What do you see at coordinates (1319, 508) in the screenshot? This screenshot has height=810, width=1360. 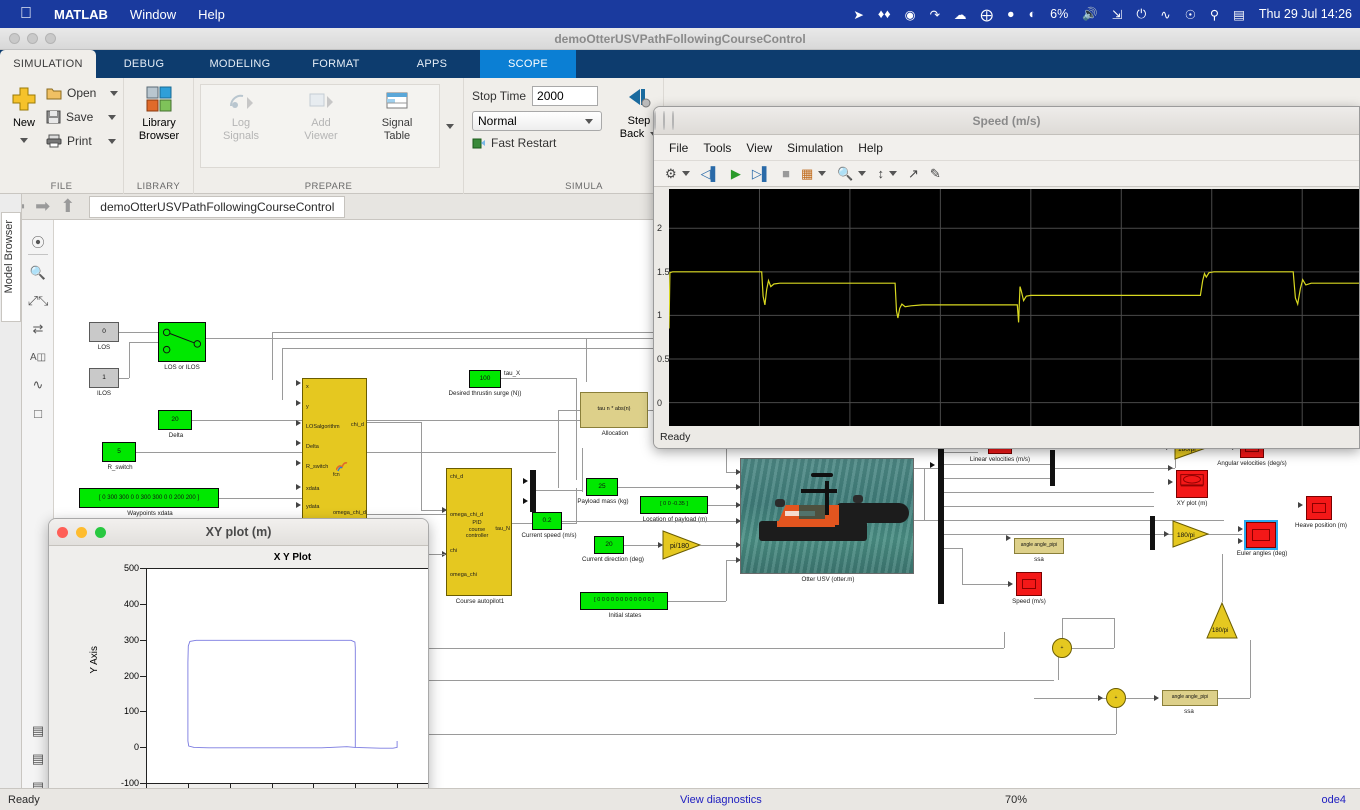 I see `heave-position-scope-block` at bounding box center [1319, 508].